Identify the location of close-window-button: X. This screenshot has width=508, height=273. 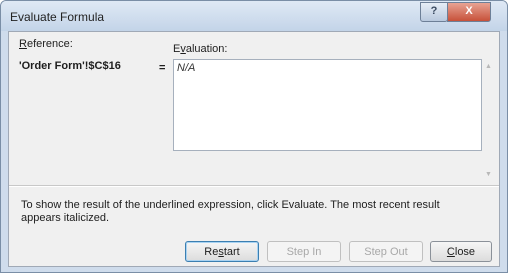
(469, 12).